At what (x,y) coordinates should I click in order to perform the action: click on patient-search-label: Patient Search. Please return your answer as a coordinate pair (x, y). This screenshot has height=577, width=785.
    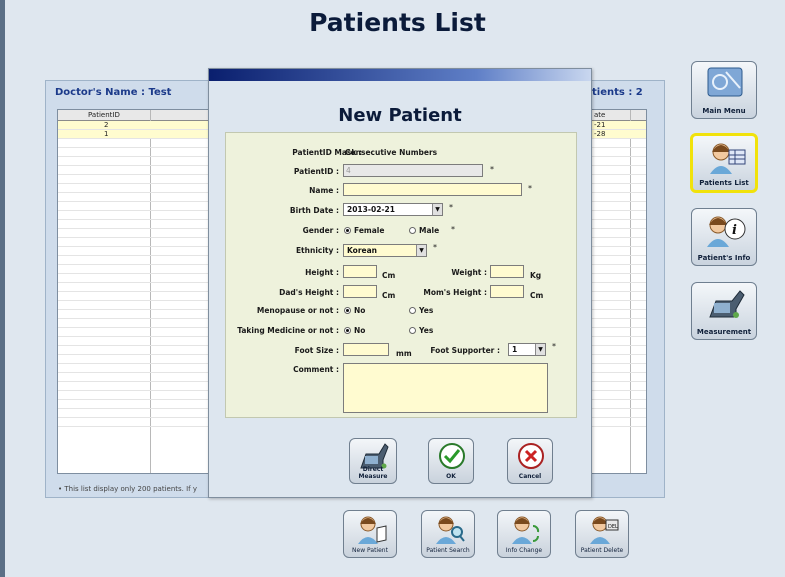
    Looking at the image, I should click on (448, 550).